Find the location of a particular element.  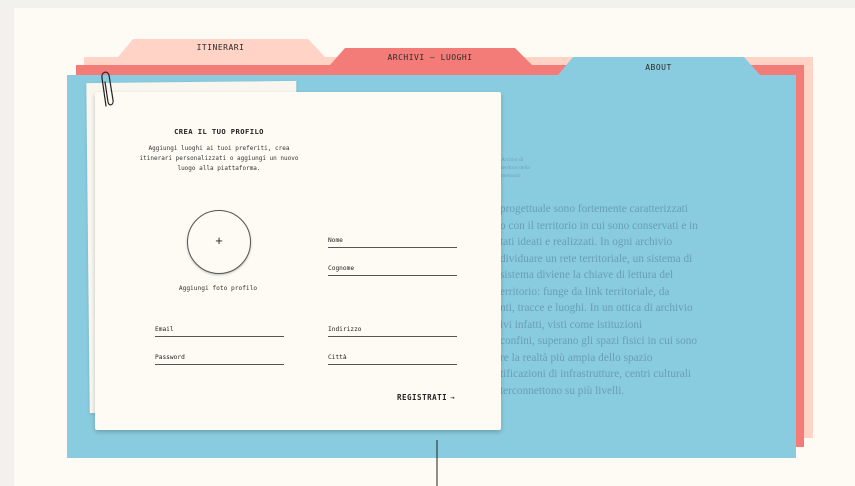

citta-label: Città is located at coordinates (337, 357).